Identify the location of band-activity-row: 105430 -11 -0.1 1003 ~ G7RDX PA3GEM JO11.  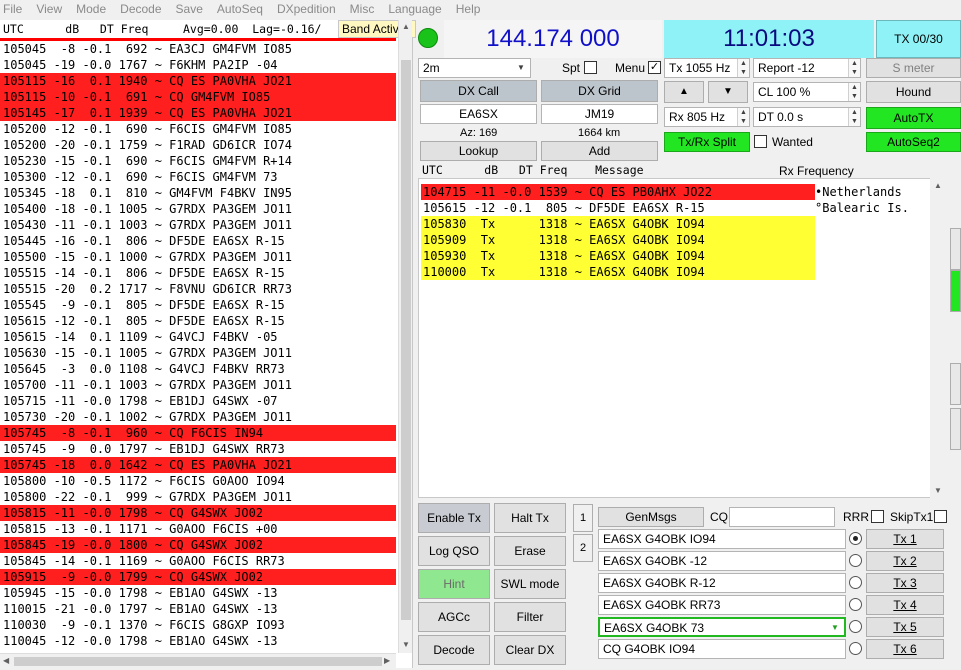
(198, 225).